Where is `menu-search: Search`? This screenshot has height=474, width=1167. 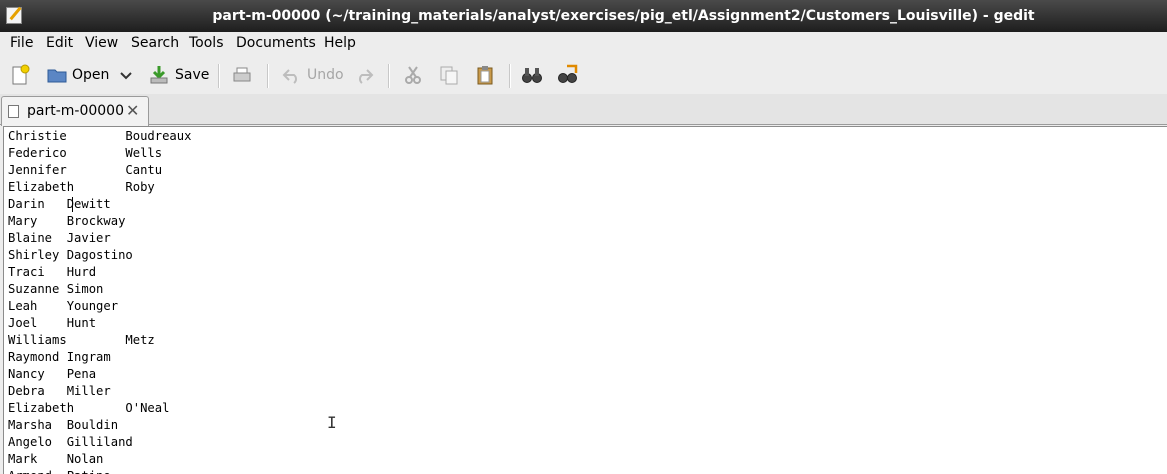 menu-search: Search is located at coordinates (155, 43).